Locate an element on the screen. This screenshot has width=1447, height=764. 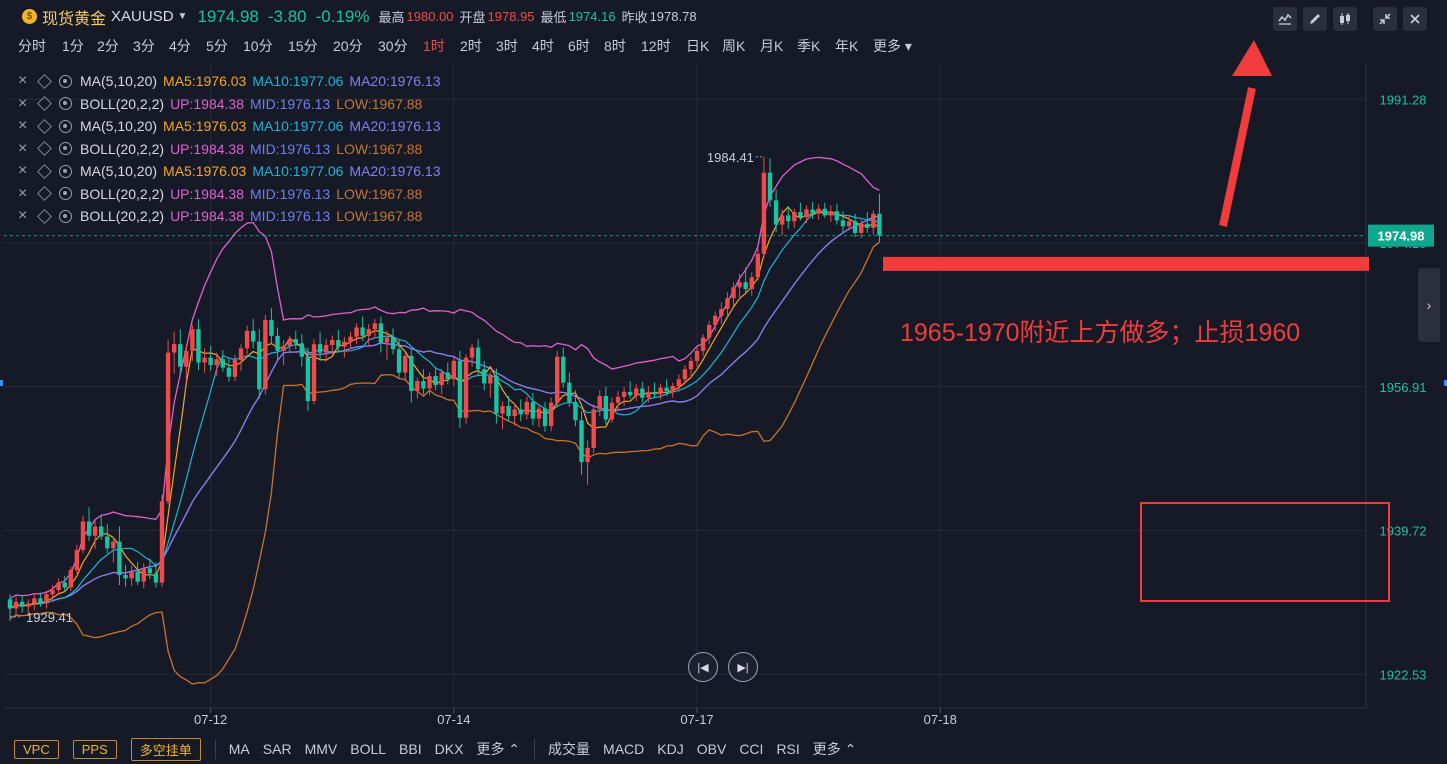
support-line-drawing is located at coordinates (1126, 263).